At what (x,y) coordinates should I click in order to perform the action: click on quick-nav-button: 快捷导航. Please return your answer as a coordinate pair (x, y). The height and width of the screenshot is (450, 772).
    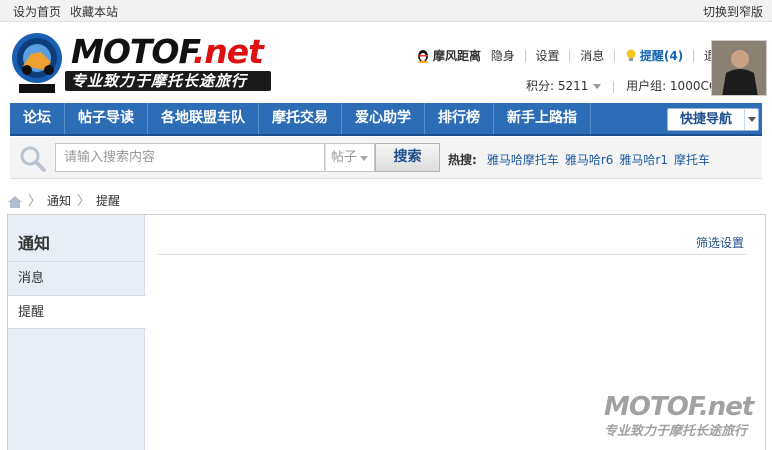
    Looking at the image, I should click on (713, 119).